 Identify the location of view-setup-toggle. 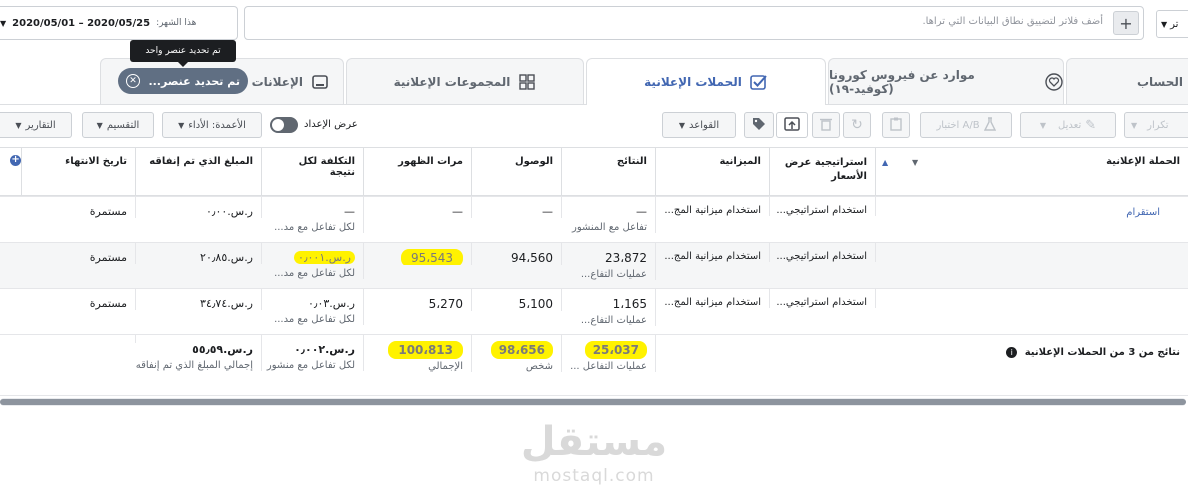
(284, 125).